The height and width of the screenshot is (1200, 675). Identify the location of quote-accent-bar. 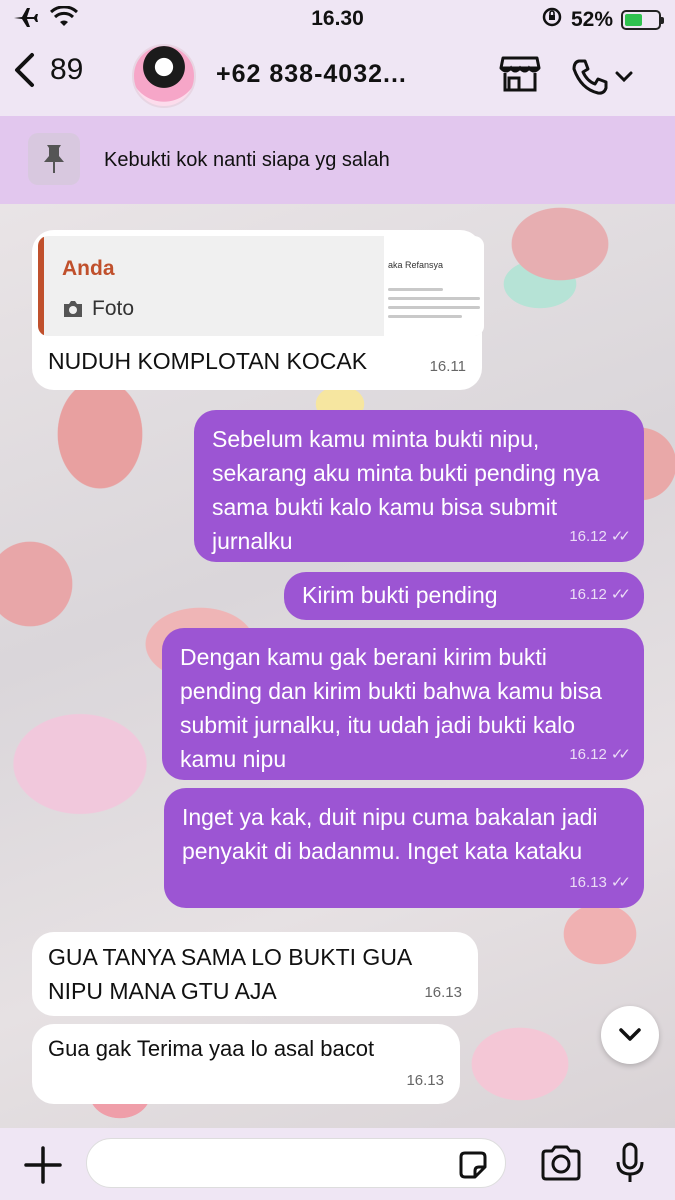
(41, 286).